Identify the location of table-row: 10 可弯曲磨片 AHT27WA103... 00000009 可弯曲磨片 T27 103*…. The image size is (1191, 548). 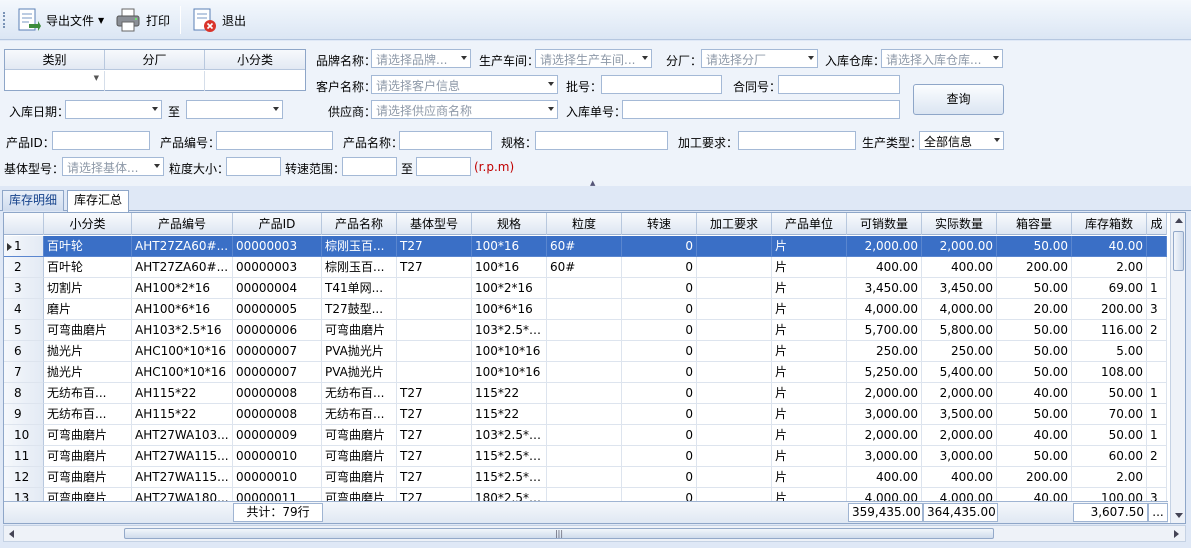
(586, 435).